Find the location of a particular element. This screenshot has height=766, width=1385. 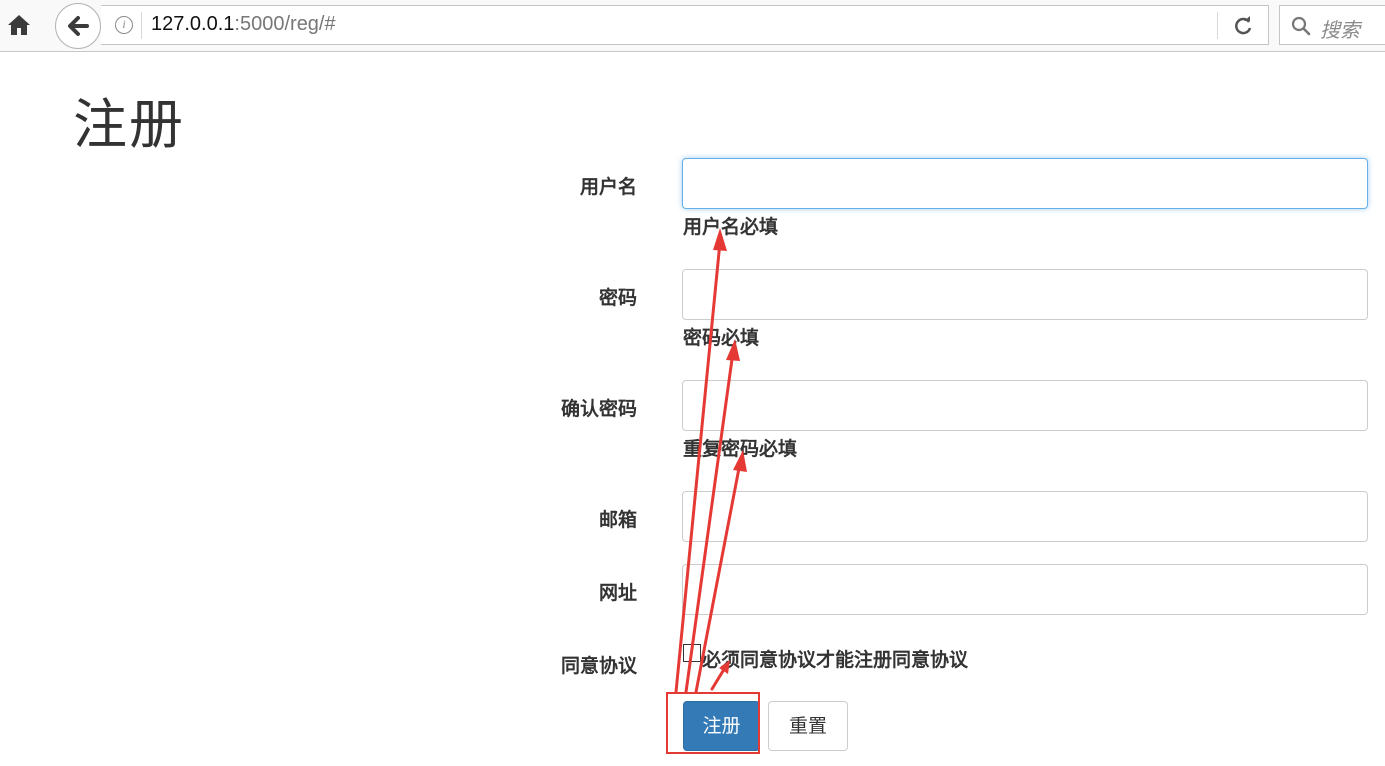

url-text: 127.0.0.1:5000/reg/# is located at coordinates (243, 24).